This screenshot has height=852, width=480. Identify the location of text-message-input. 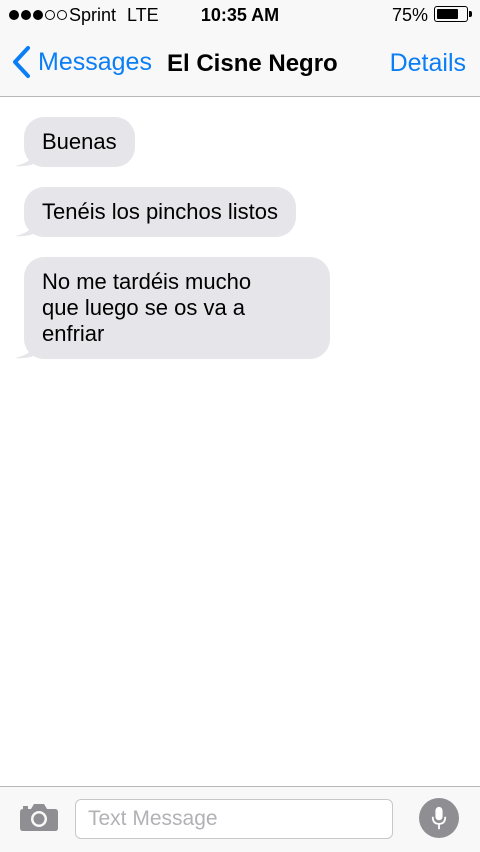
(234, 819).